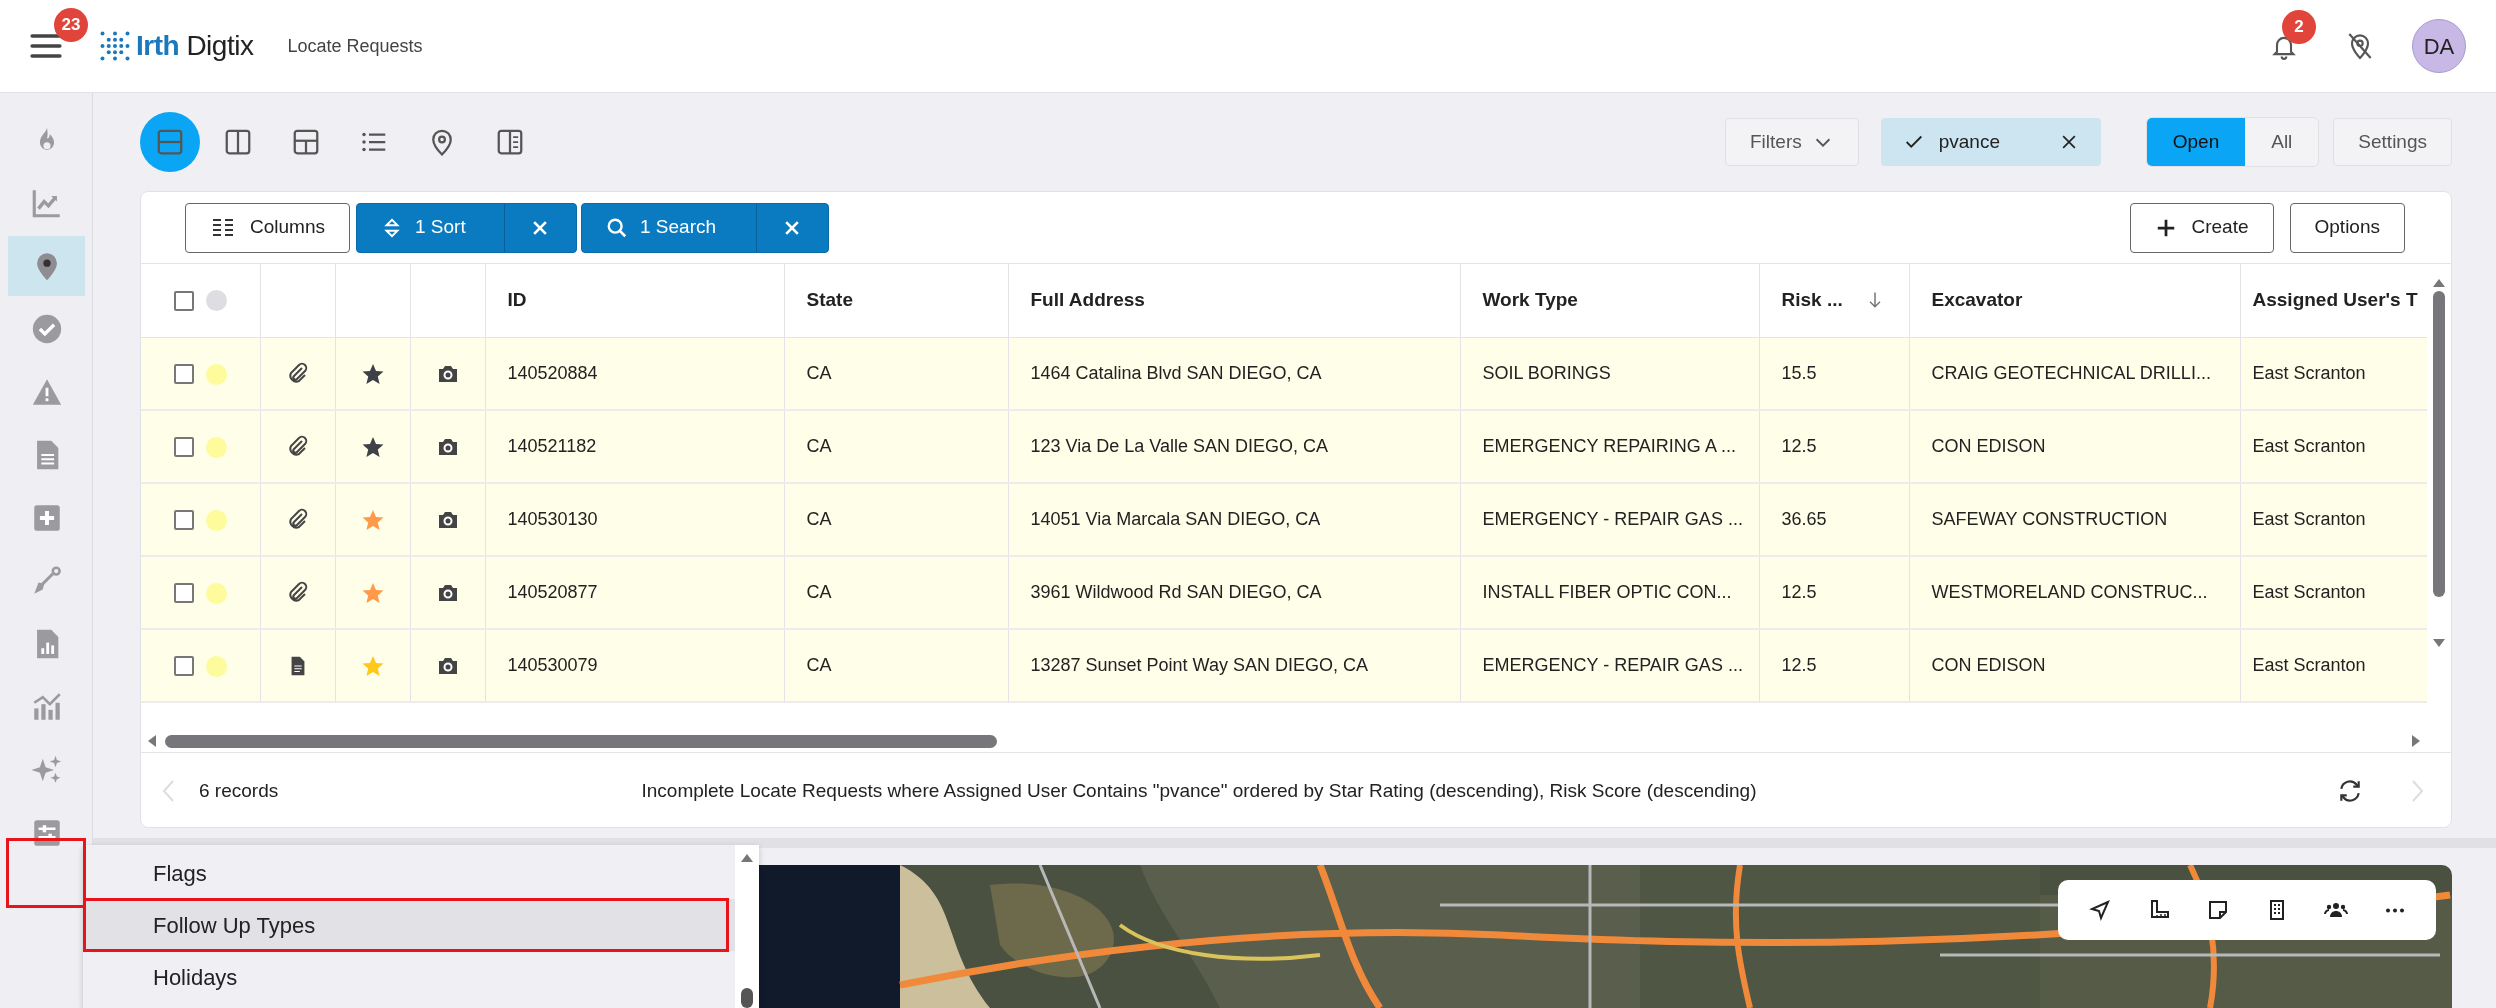  Describe the element at coordinates (2074, 519) in the screenshot. I see `table-cell: SAFEWAY CONSTRUCTION` at that location.